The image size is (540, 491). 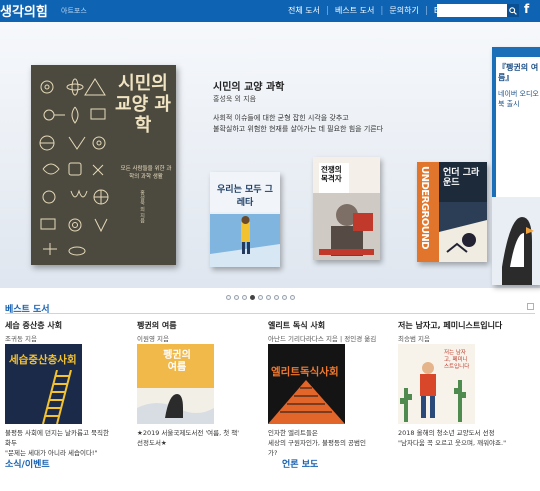 I want to click on nav-all-books: 전체 도서, so click(x=304, y=10).